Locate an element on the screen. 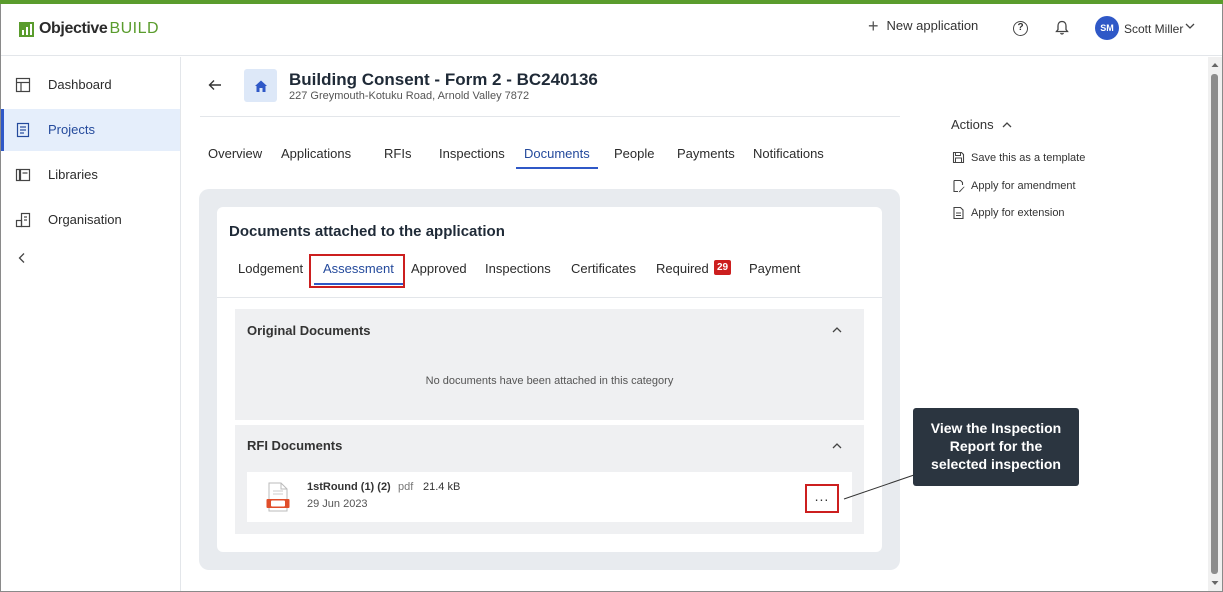 The image size is (1223, 592). save-icon is located at coordinates (958, 157).